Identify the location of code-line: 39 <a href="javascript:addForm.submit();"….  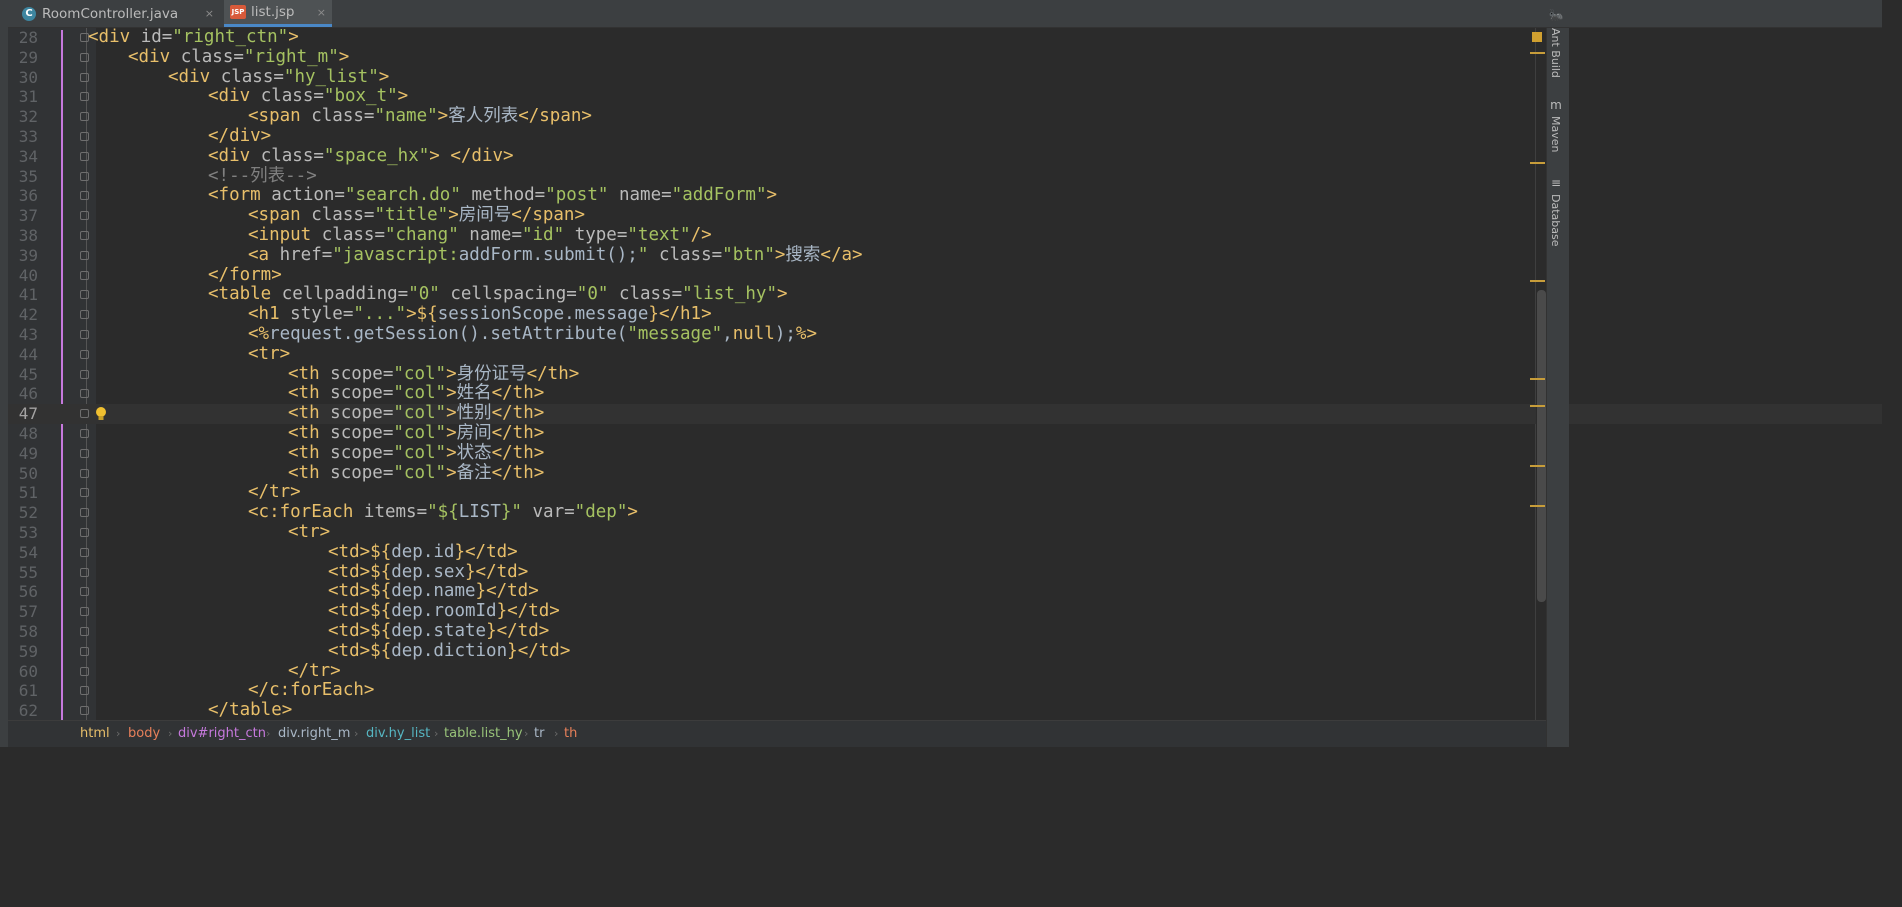
(945, 255).